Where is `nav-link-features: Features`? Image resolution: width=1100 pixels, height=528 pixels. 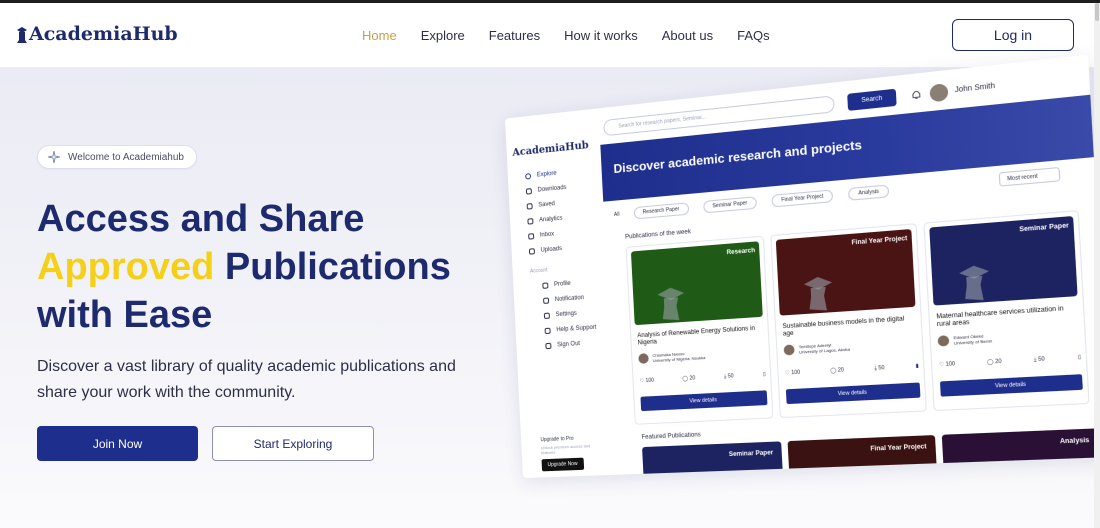
nav-link-features: Features is located at coordinates (514, 35).